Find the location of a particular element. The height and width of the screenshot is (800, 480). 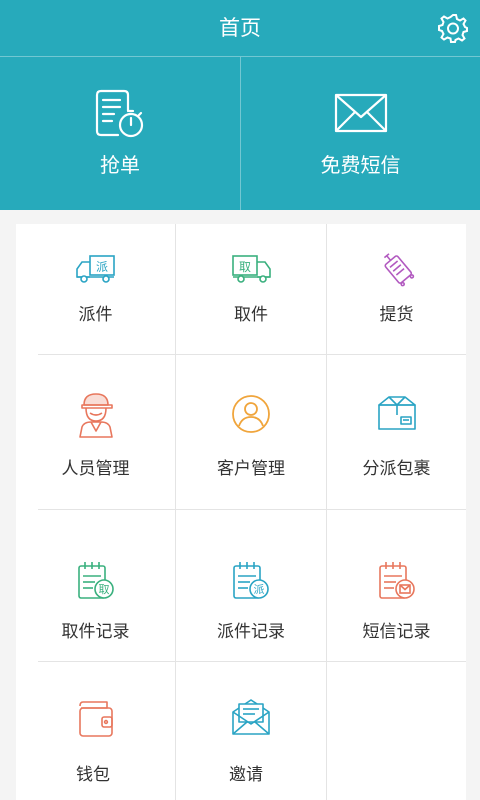

grid-item-sms-records: 短信记录 is located at coordinates (396, 585).